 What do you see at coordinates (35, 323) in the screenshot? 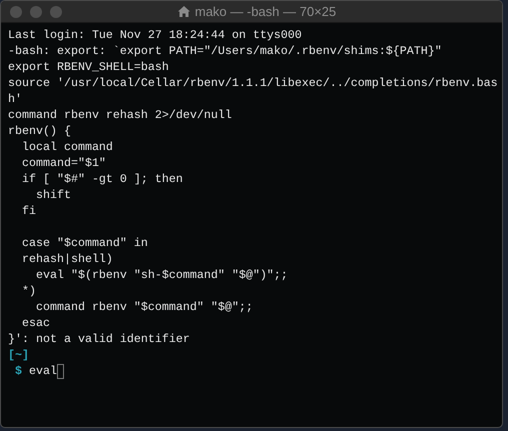
I see `terminal-line: esac` at bounding box center [35, 323].